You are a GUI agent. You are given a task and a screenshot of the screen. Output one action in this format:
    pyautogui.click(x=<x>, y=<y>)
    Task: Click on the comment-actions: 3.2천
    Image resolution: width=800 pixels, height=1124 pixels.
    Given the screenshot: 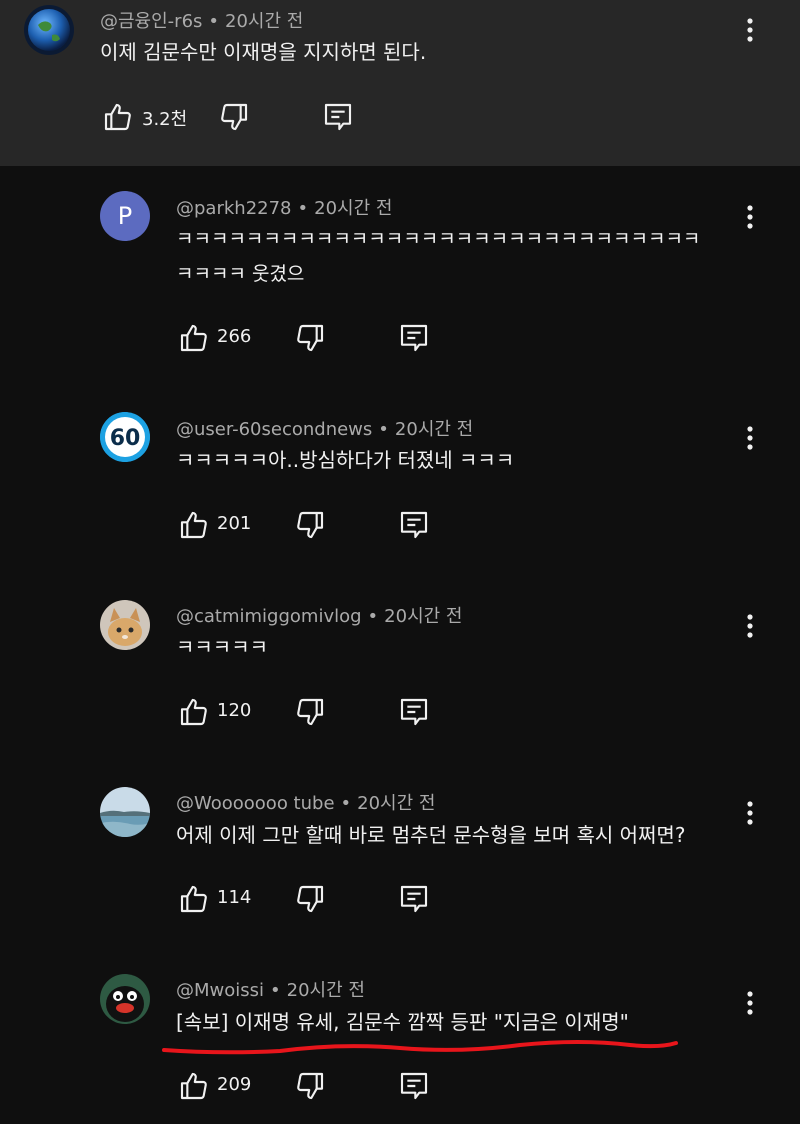 What is the action you would take?
    pyautogui.click(x=250, y=119)
    